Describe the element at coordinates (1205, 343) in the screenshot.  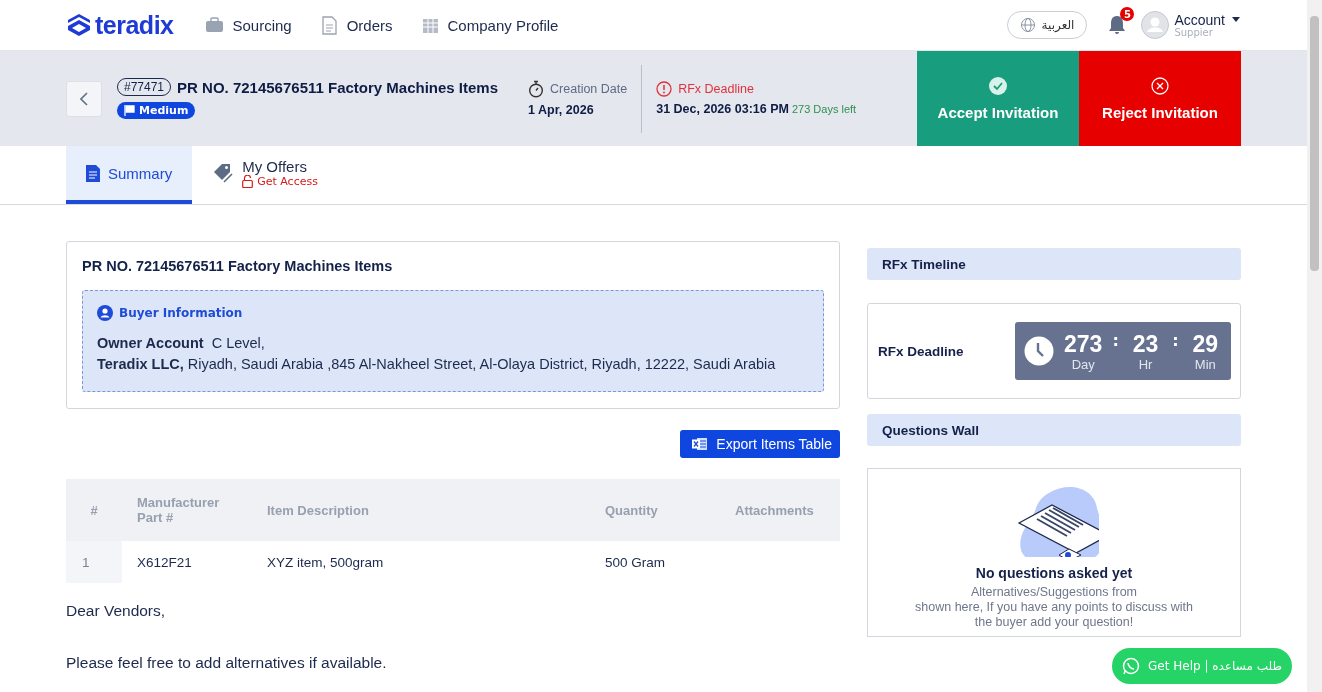
I see `countdown-value: 29` at that location.